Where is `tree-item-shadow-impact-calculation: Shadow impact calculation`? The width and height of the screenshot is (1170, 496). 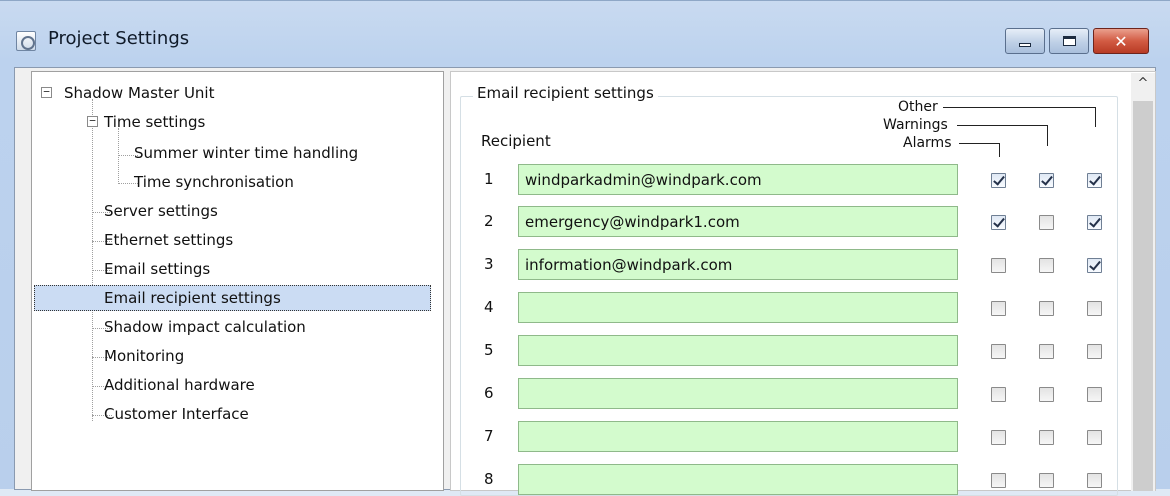
tree-item-shadow-impact-calculation: Shadow impact calculation is located at coordinates (205, 327).